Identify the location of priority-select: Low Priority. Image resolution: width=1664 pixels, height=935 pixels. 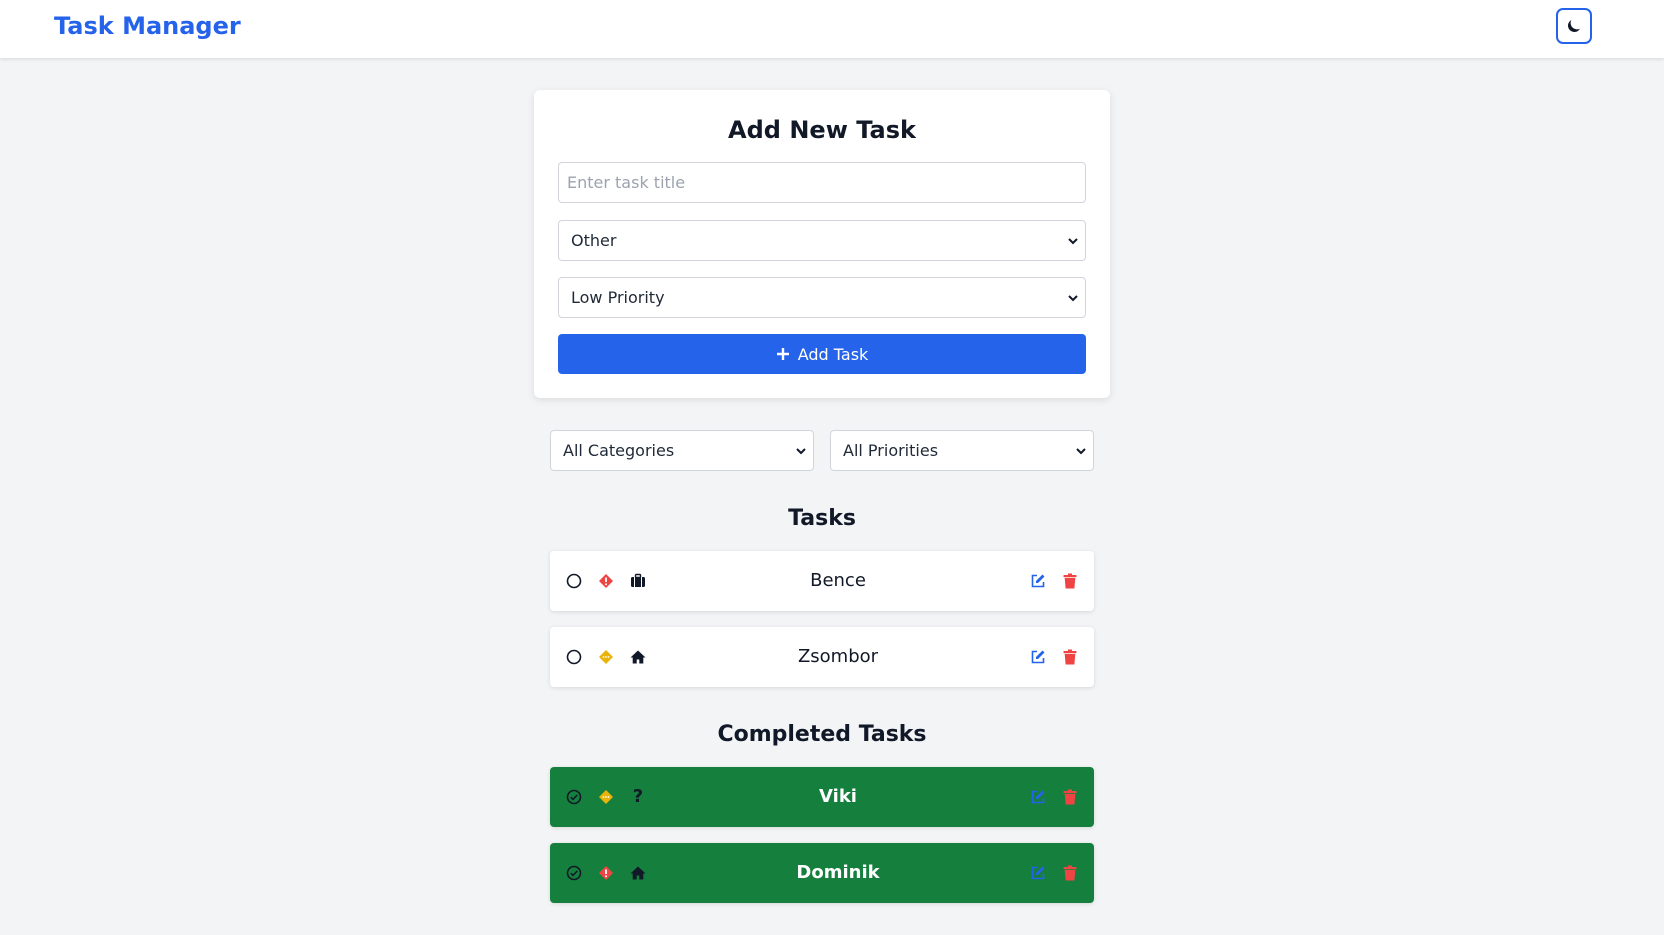
(822, 297).